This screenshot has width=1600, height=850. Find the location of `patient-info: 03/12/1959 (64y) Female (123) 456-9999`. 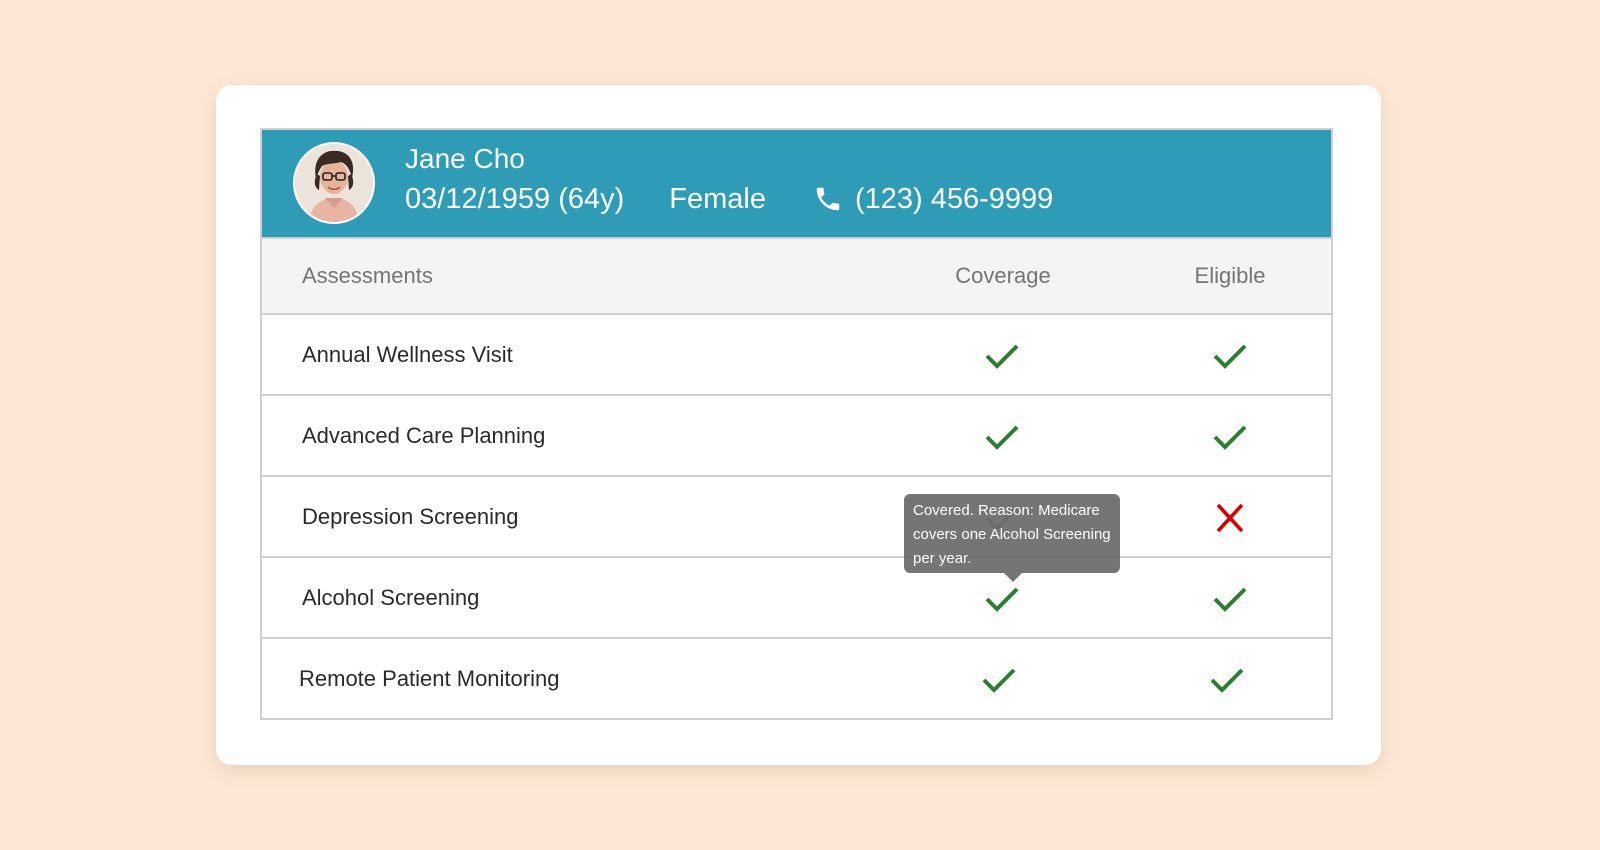

patient-info: 03/12/1959 (64y) Female (123) 456-9999 is located at coordinates (729, 199).